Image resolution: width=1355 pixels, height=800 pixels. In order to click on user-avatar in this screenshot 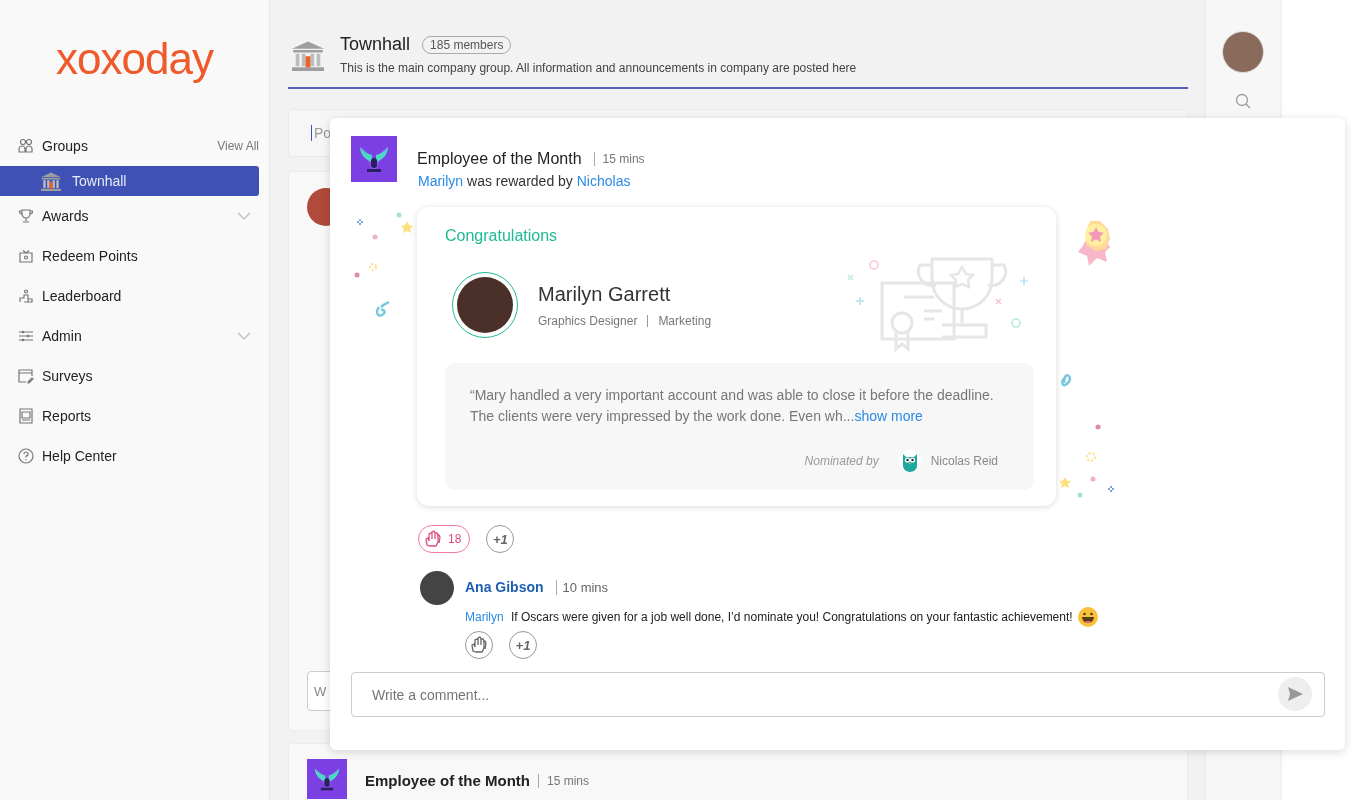, I will do `click(1243, 52)`.